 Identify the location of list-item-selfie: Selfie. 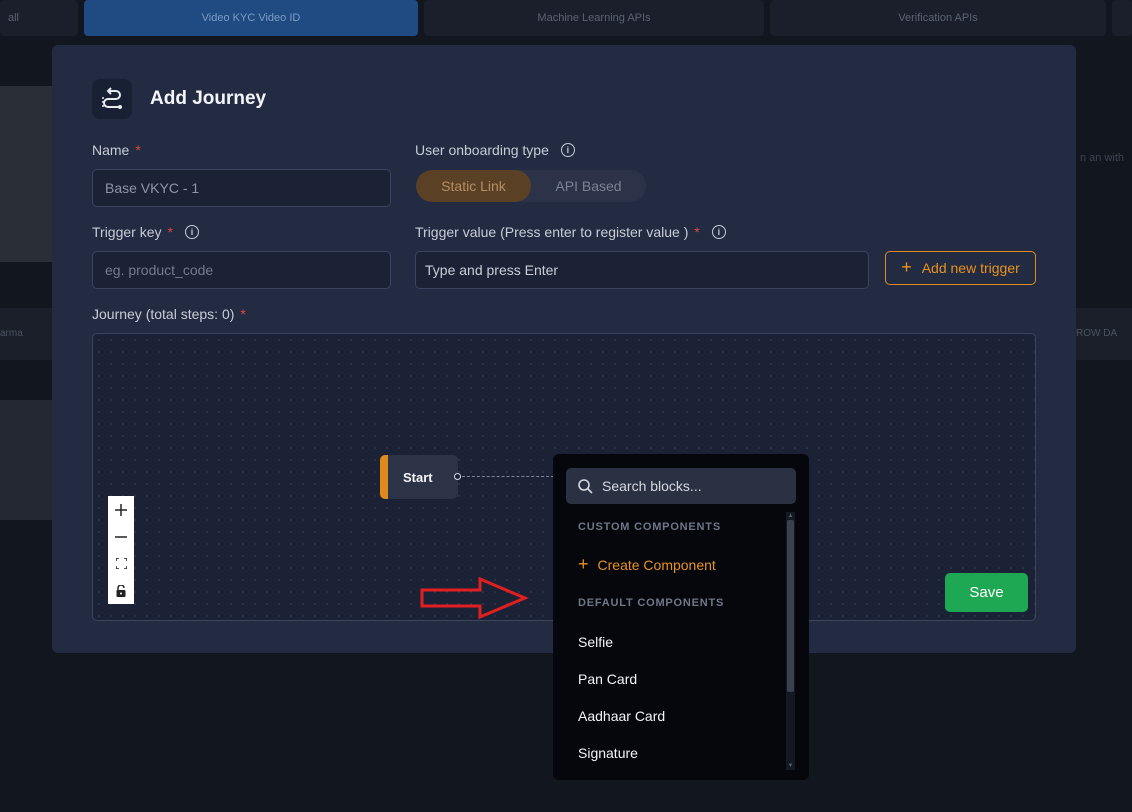
(595, 642).